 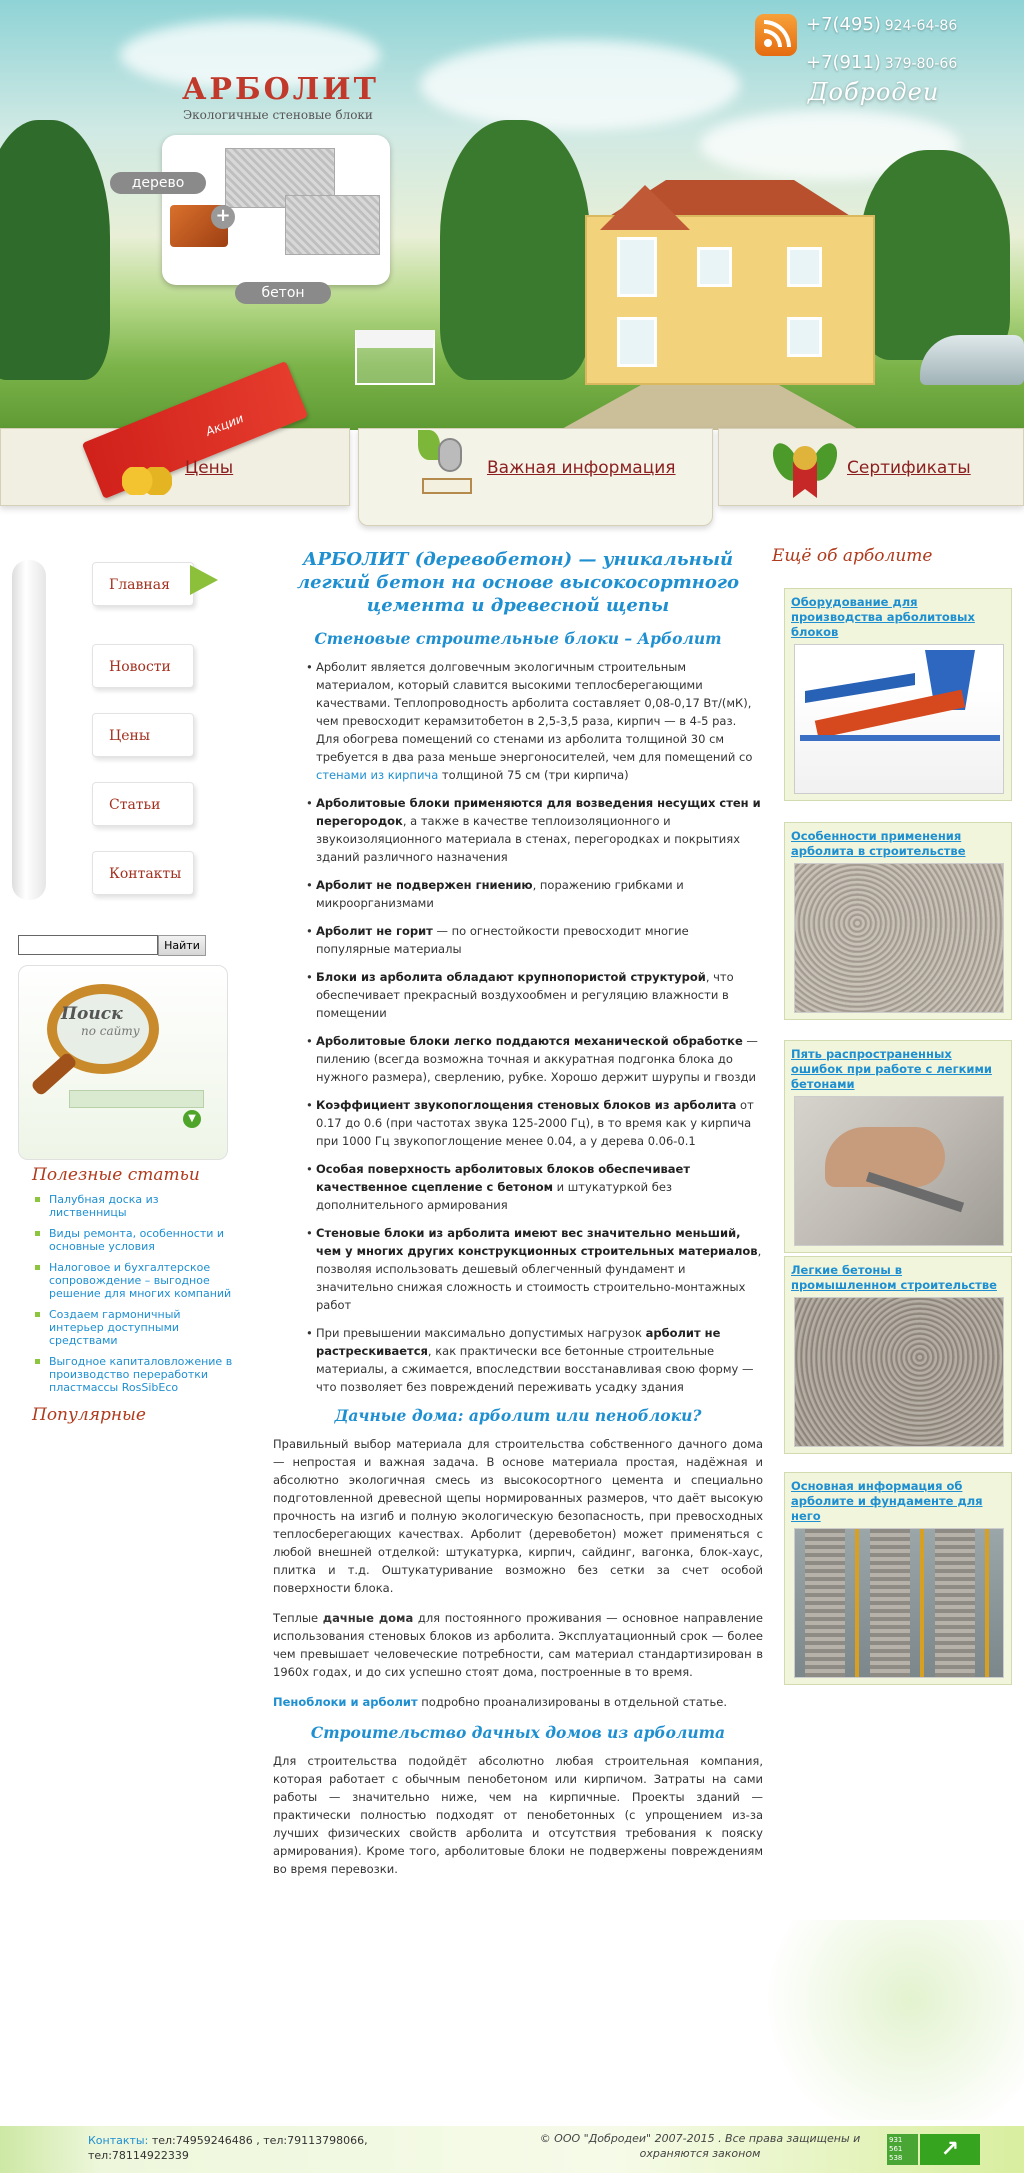 What do you see at coordinates (143, 873) in the screenshot?
I see `menu-item-contacts: Контакты` at bounding box center [143, 873].